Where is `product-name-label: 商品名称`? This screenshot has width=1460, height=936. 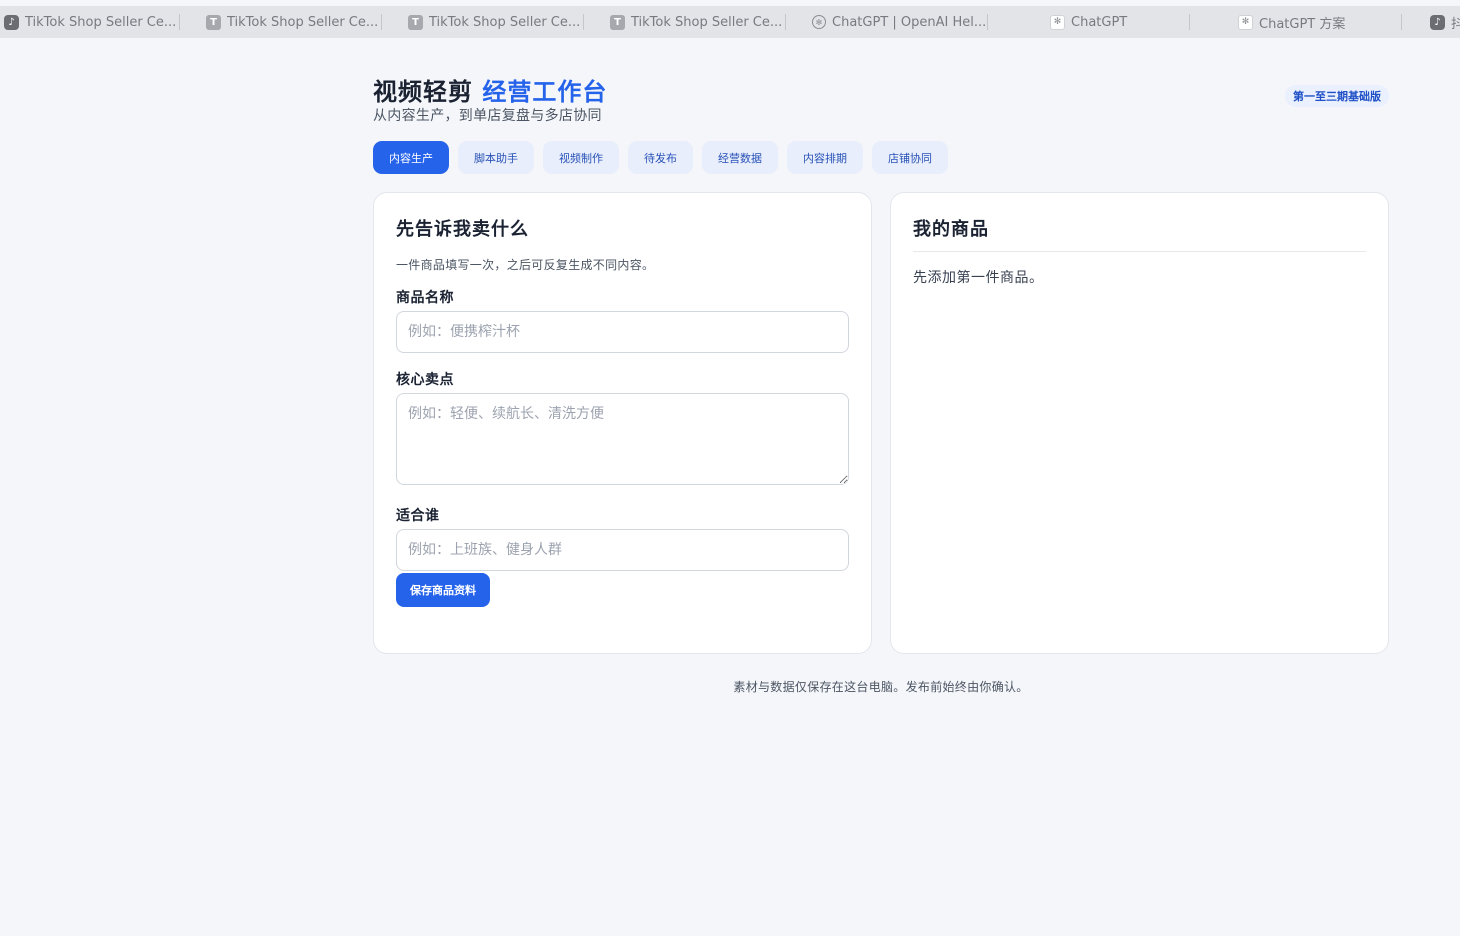 product-name-label: 商品名称 is located at coordinates (425, 298).